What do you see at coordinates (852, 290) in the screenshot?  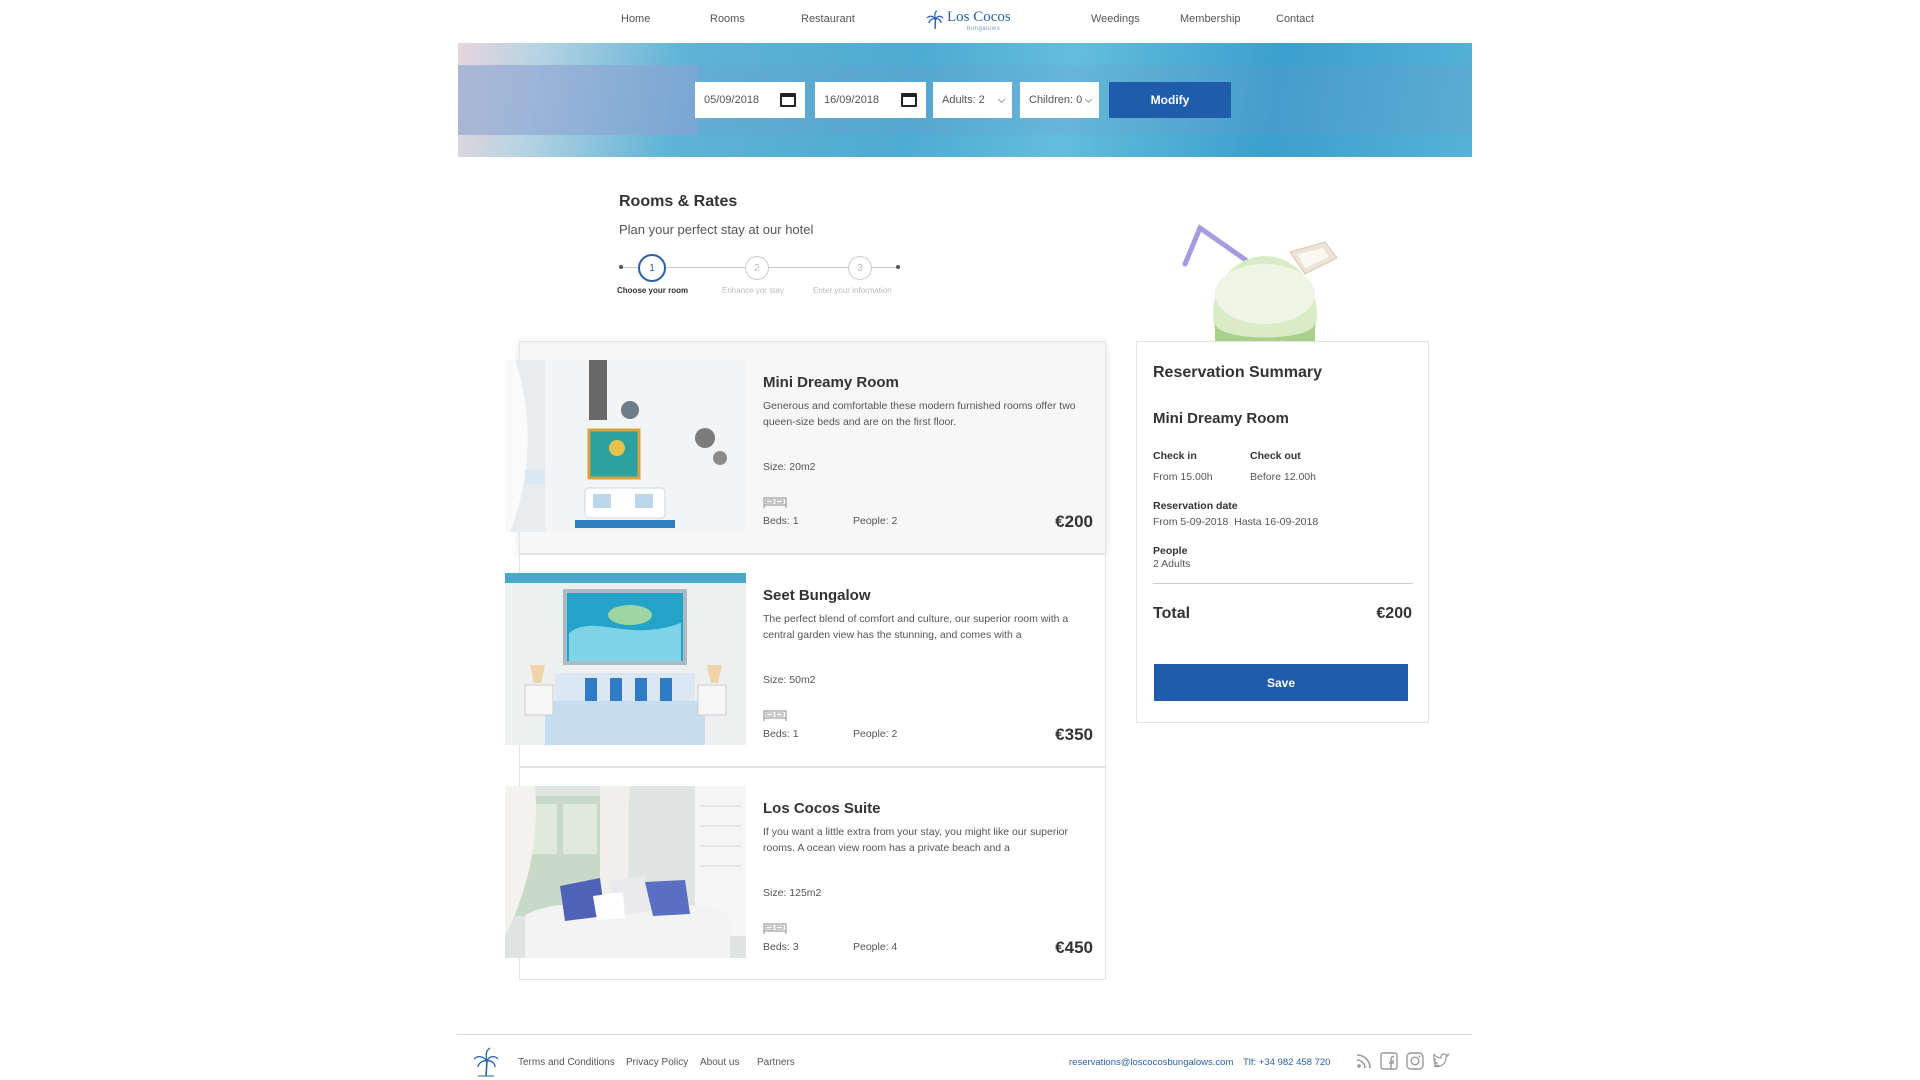 I see `step-3-label: Enter your information` at bounding box center [852, 290].